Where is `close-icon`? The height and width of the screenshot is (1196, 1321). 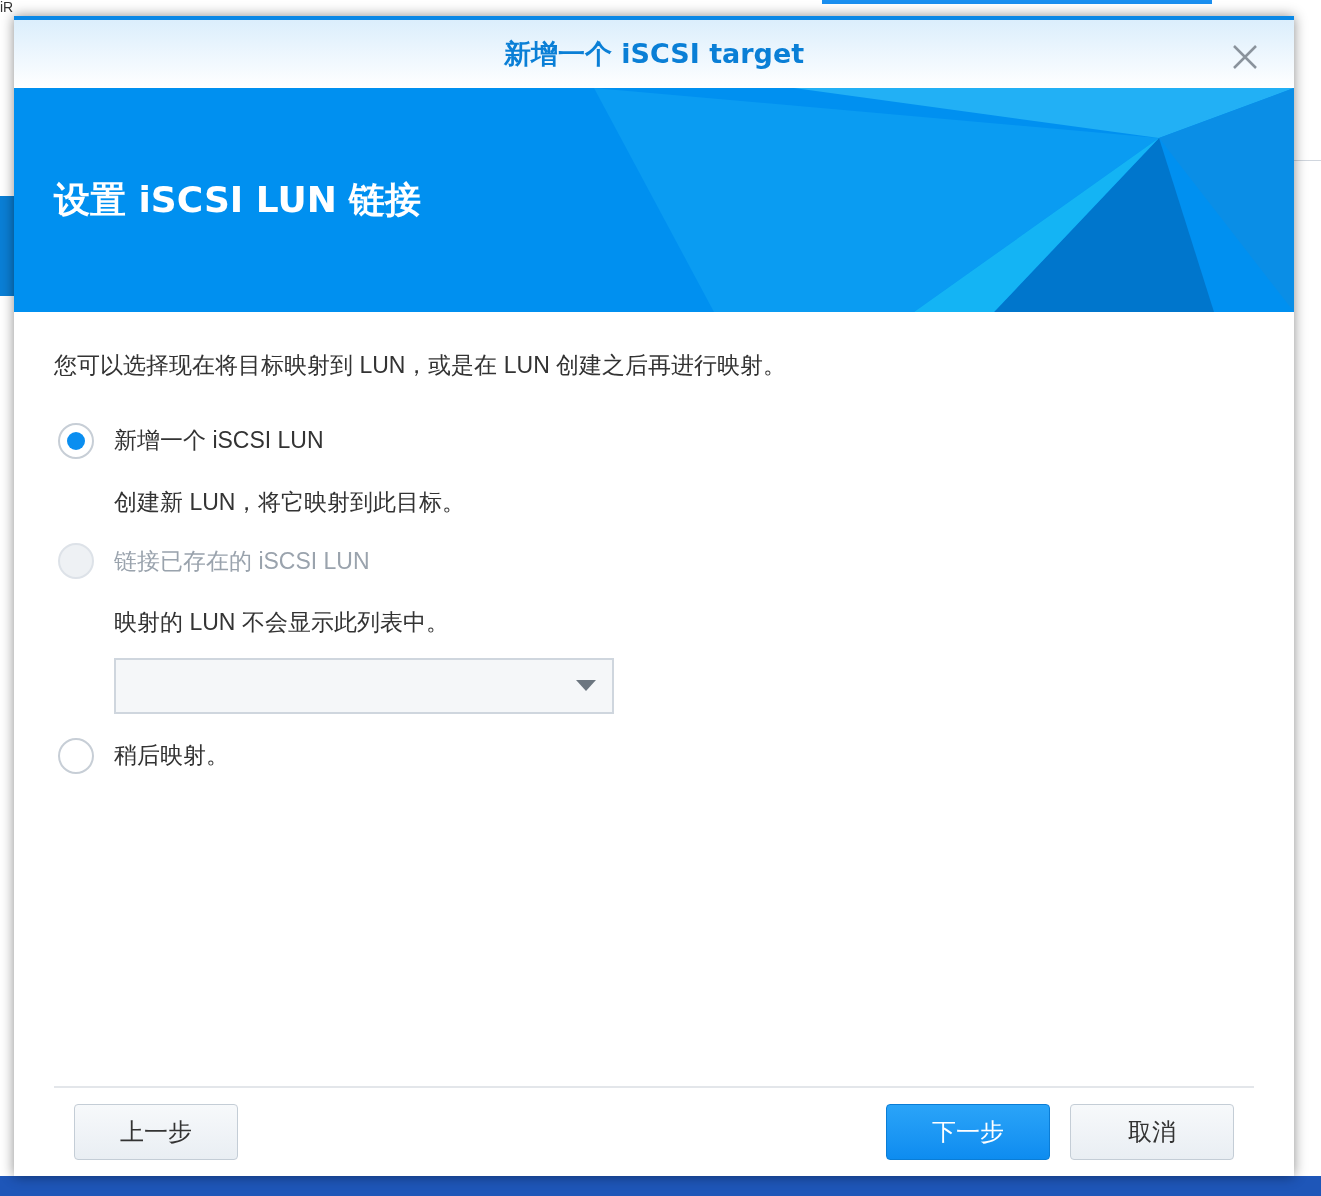 close-icon is located at coordinates (1245, 57).